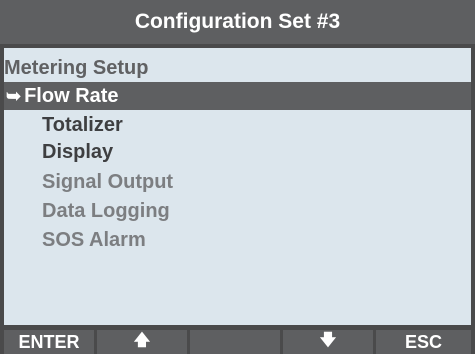 The height and width of the screenshot is (356, 475). What do you see at coordinates (237, 152) in the screenshot?
I see `menu-item-display: Display` at bounding box center [237, 152].